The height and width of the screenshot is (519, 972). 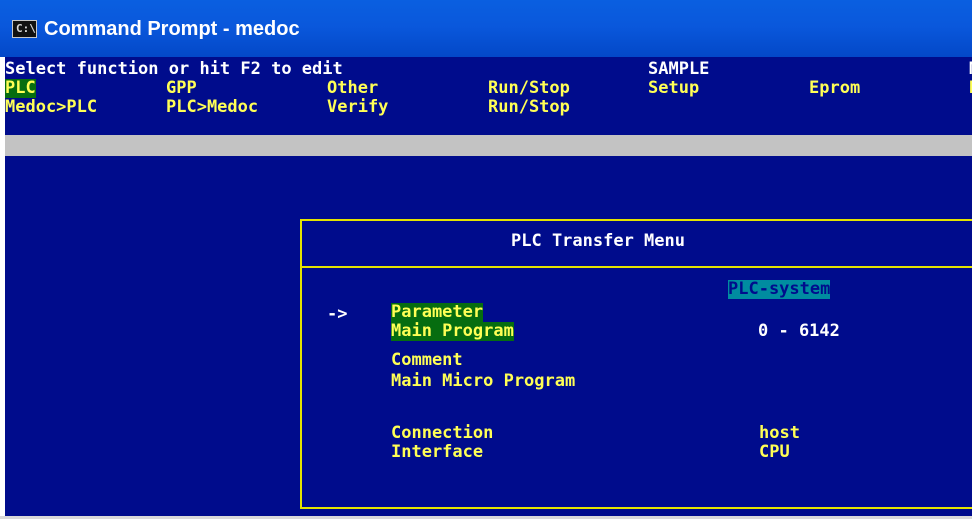 I want to click on menu-item-other: Other, so click(x=352, y=88).